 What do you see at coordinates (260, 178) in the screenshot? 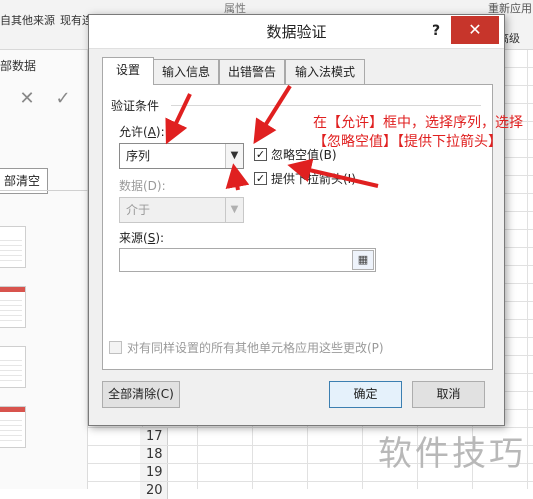
I see `dropdown-arrow-checkbox: ✓` at bounding box center [260, 178].